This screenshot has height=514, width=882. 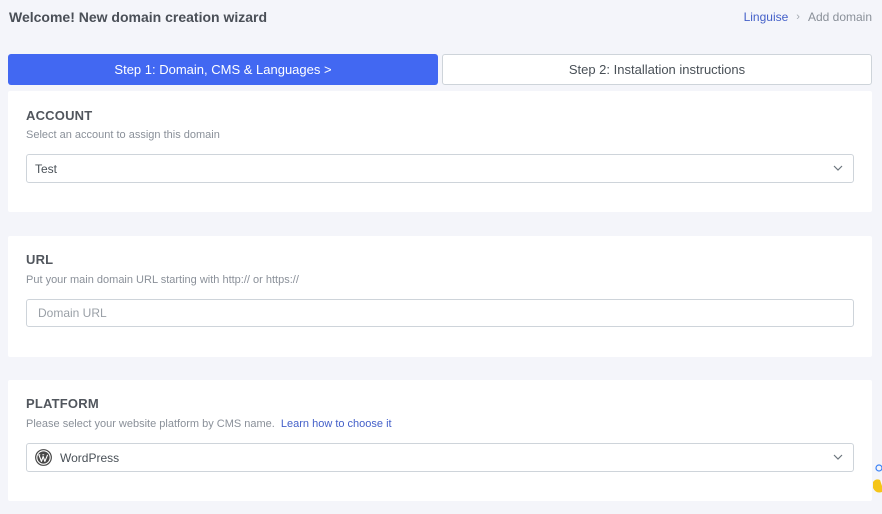 I want to click on url-title: URL, so click(x=40, y=259).